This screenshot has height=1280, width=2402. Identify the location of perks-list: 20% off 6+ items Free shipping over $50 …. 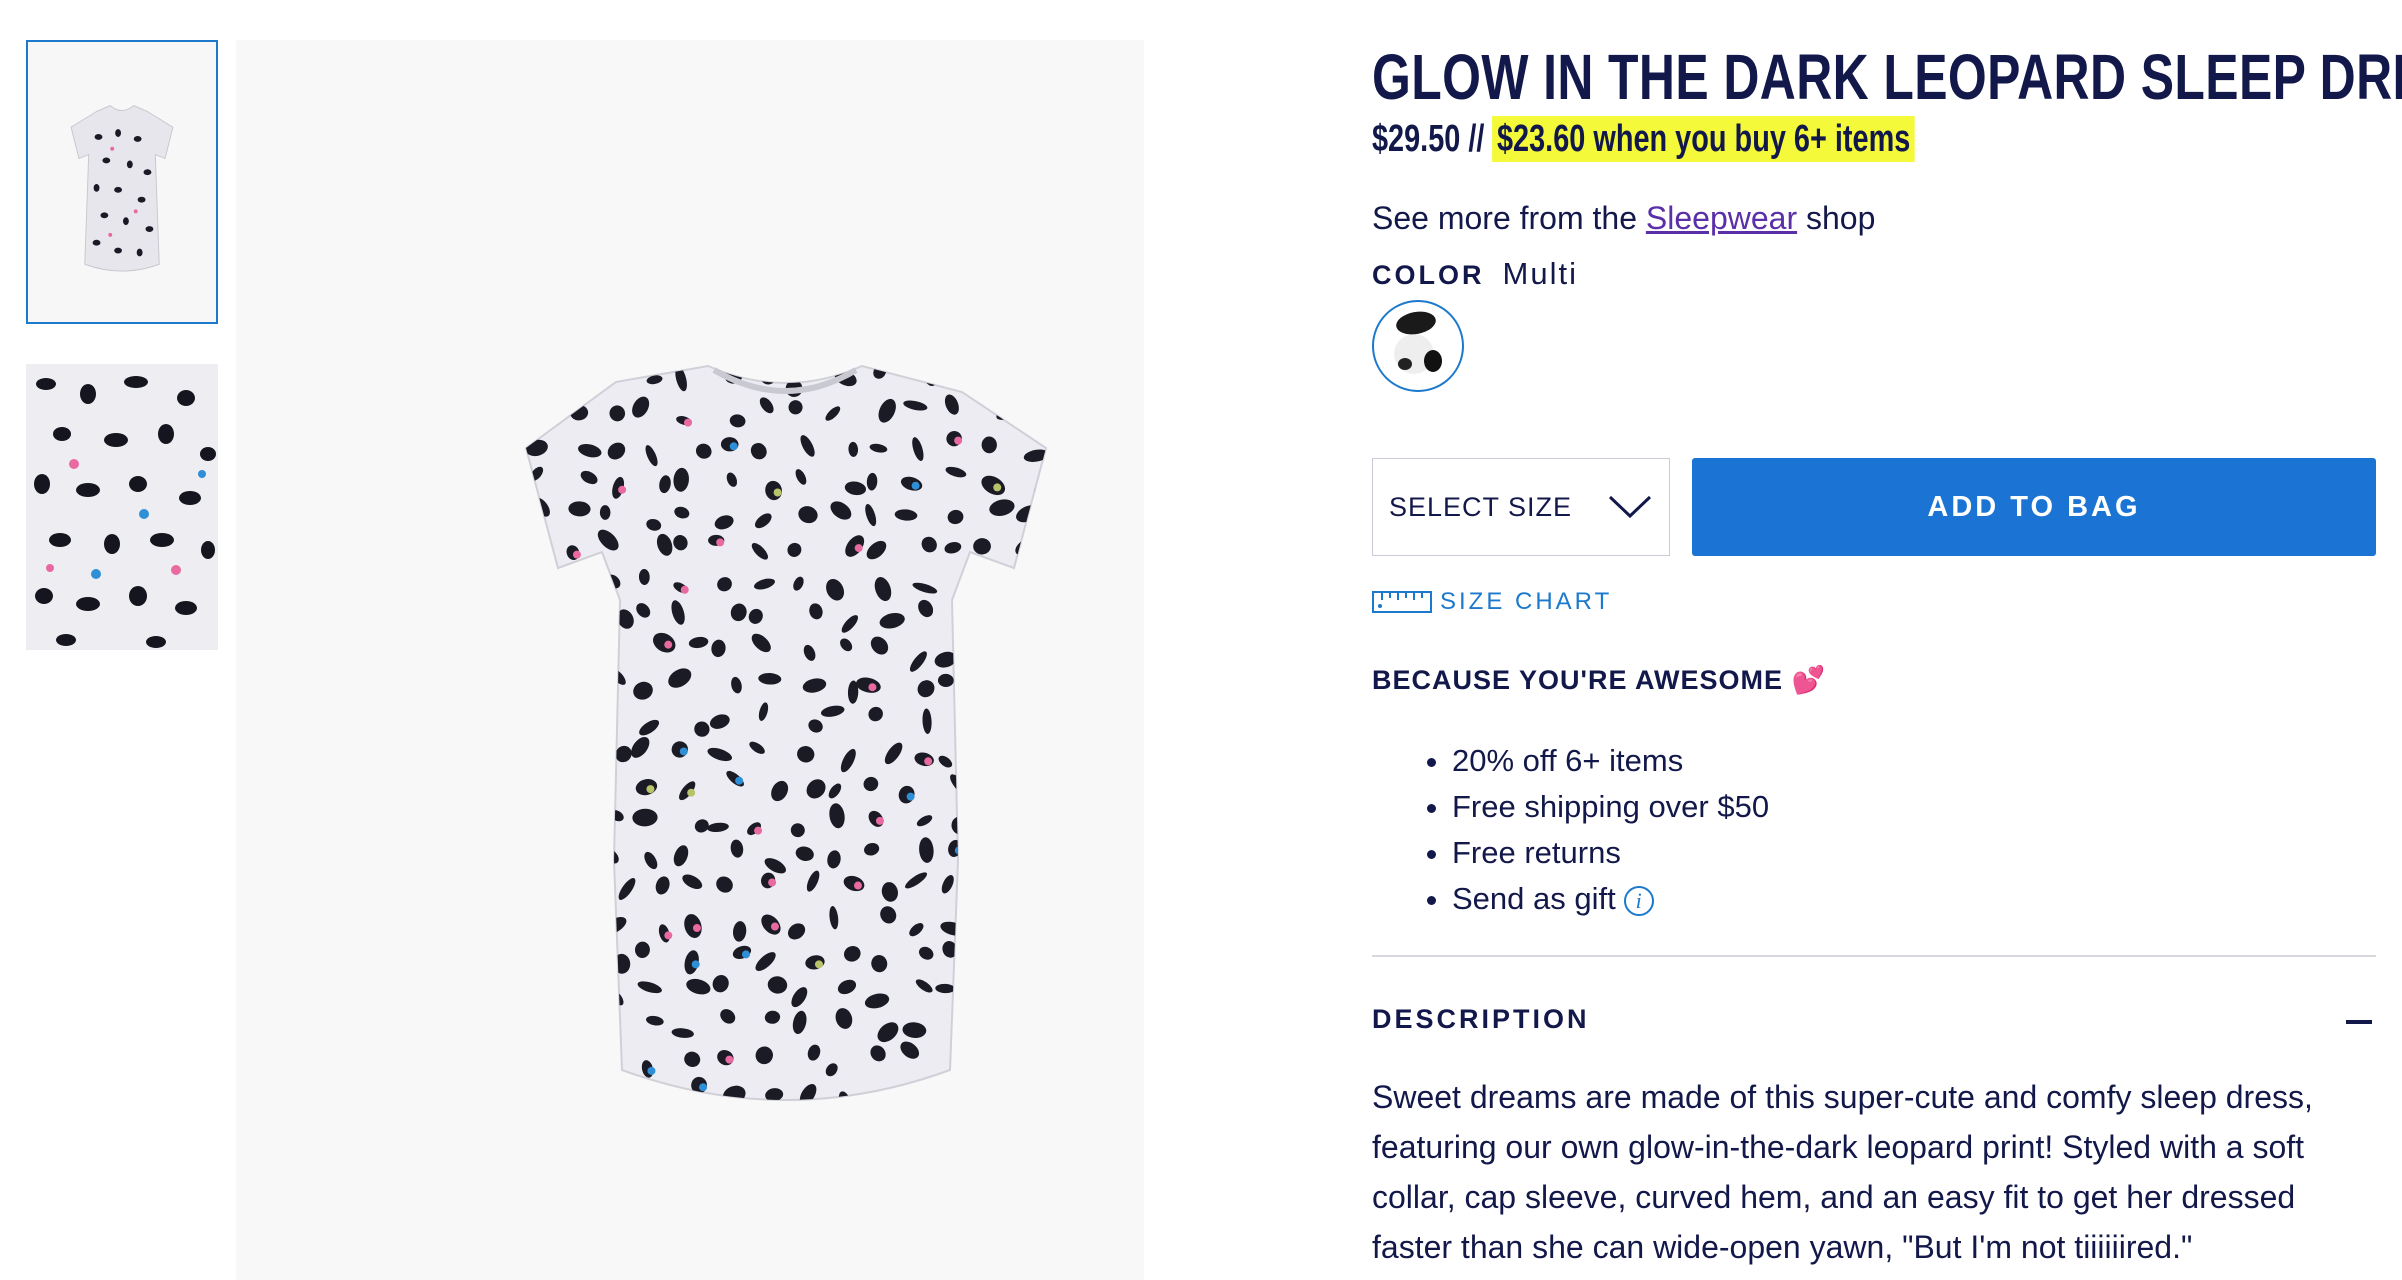
(1570, 830).